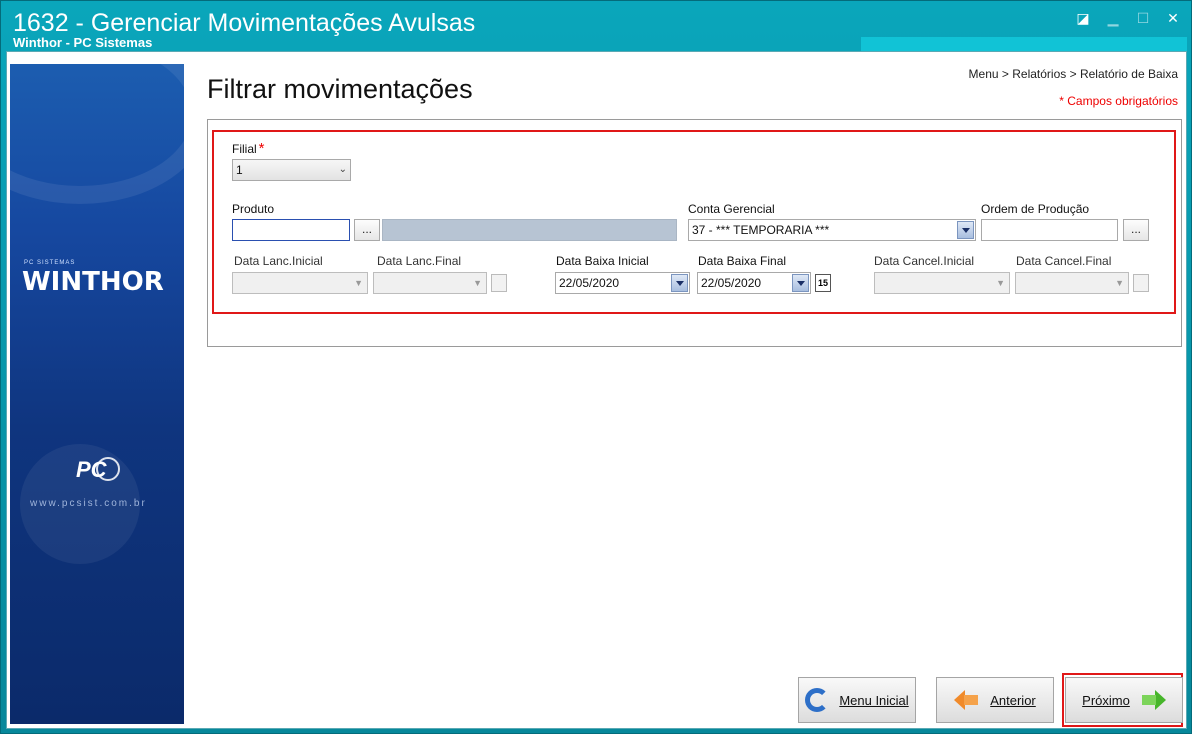 Image resolution: width=1192 pixels, height=734 pixels. I want to click on title-accent-strip, so click(1024, 44).